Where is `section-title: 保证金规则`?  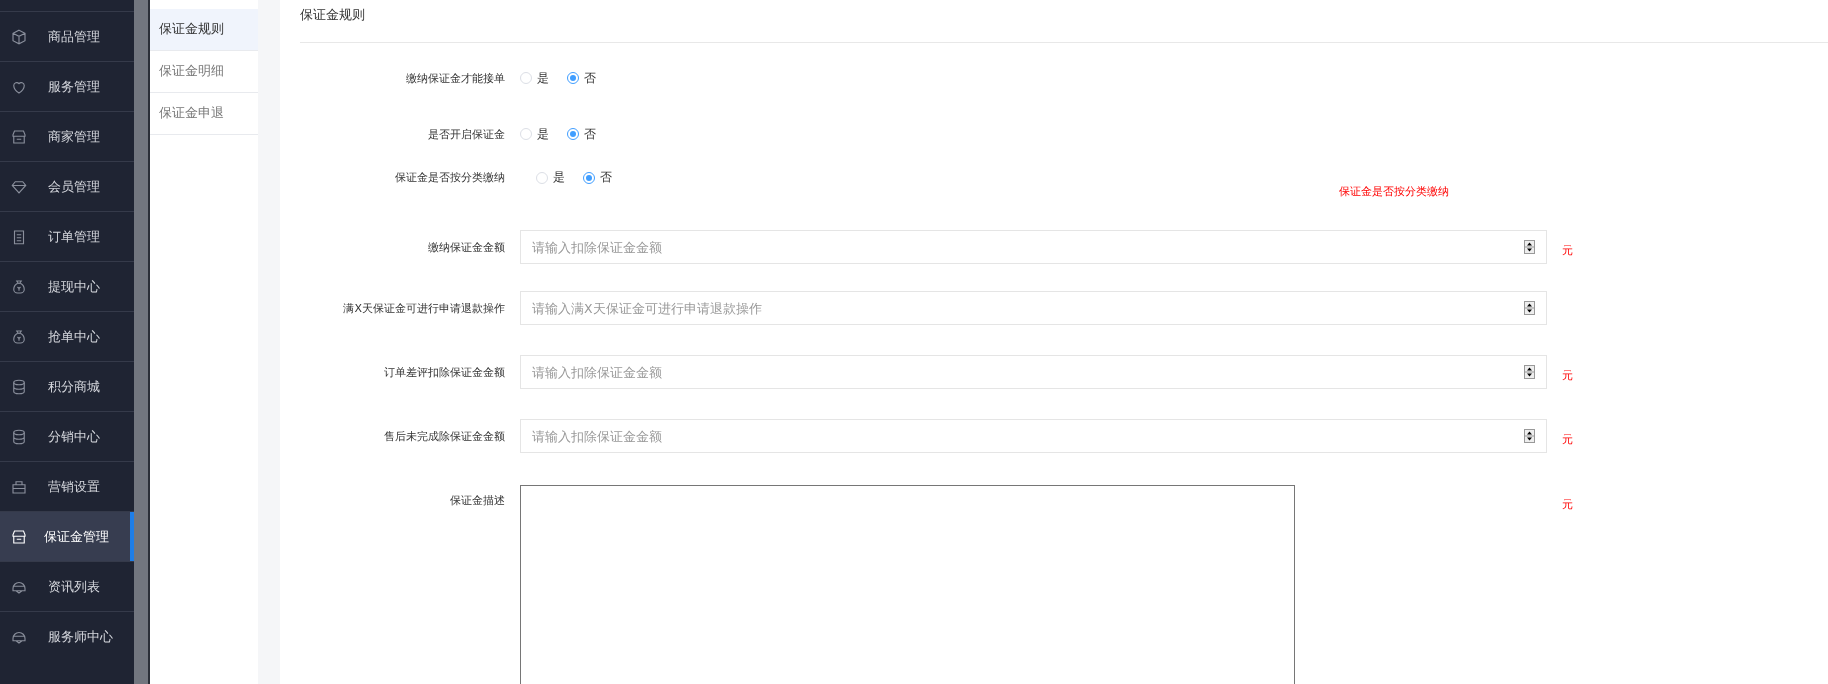
section-title: 保证金规则 is located at coordinates (1064, 21).